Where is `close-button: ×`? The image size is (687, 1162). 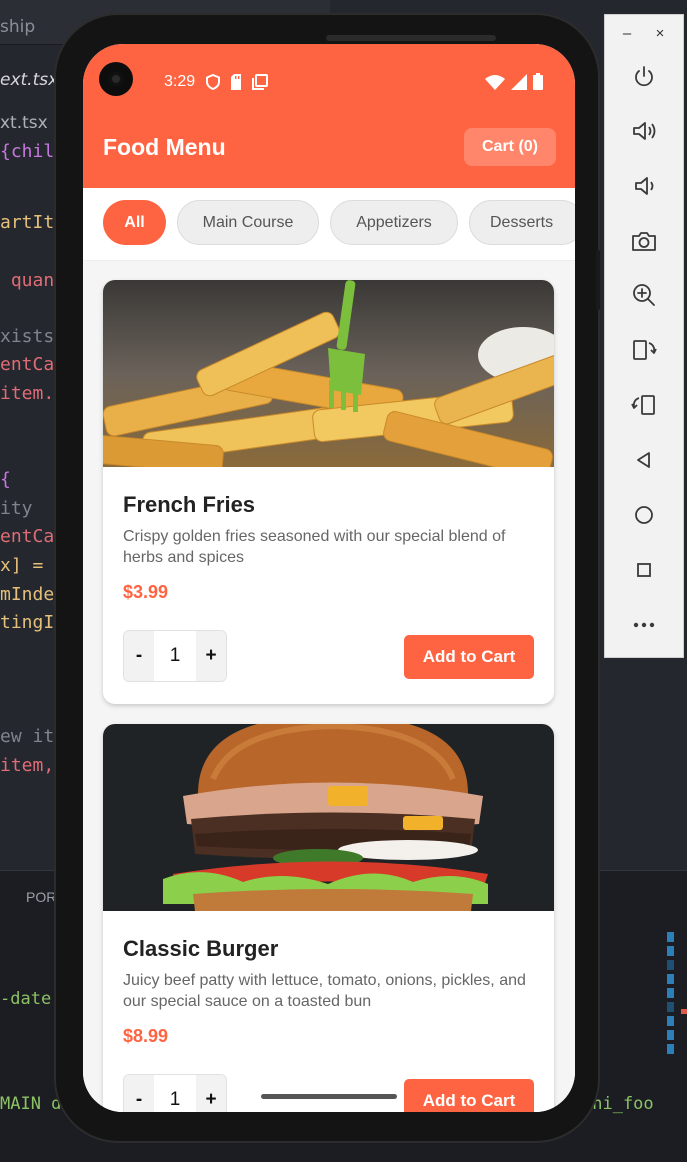
close-button: × is located at coordinates (660, 33).